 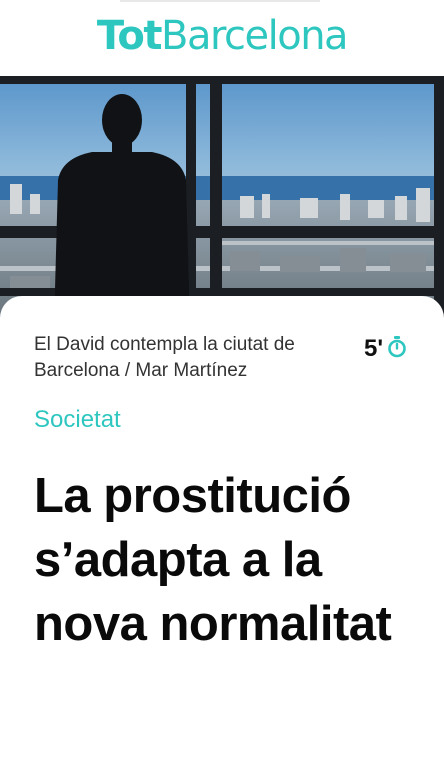 I want to click on site-header: TotBarcelona, so click(x=222, y=38).